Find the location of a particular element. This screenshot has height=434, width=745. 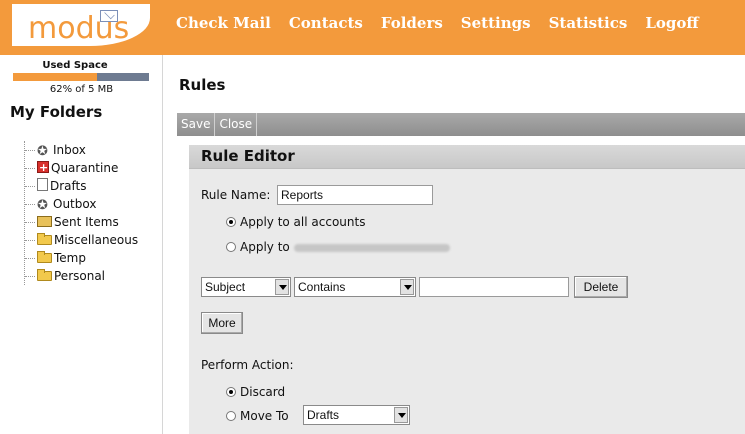

folder-label: Personal is located at coordinates (80, 276).